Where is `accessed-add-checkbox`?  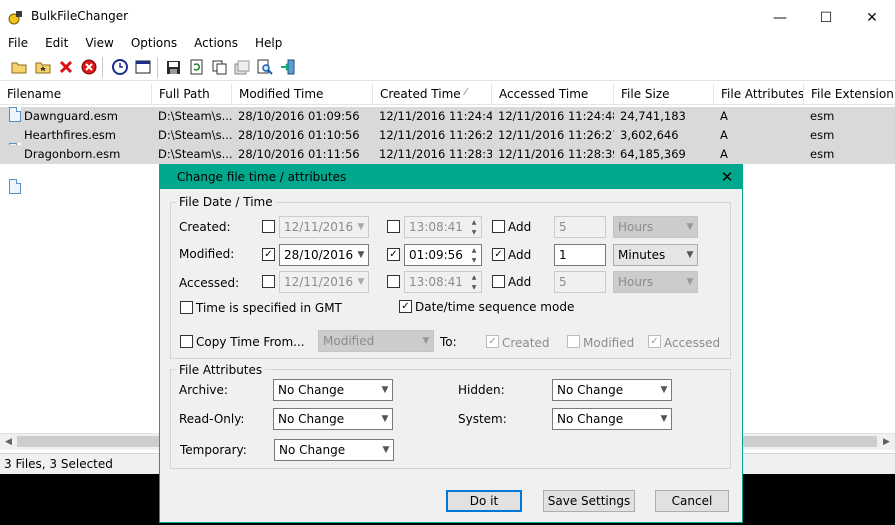
accessed-add-checkbox is located at coordinates (498, 281).